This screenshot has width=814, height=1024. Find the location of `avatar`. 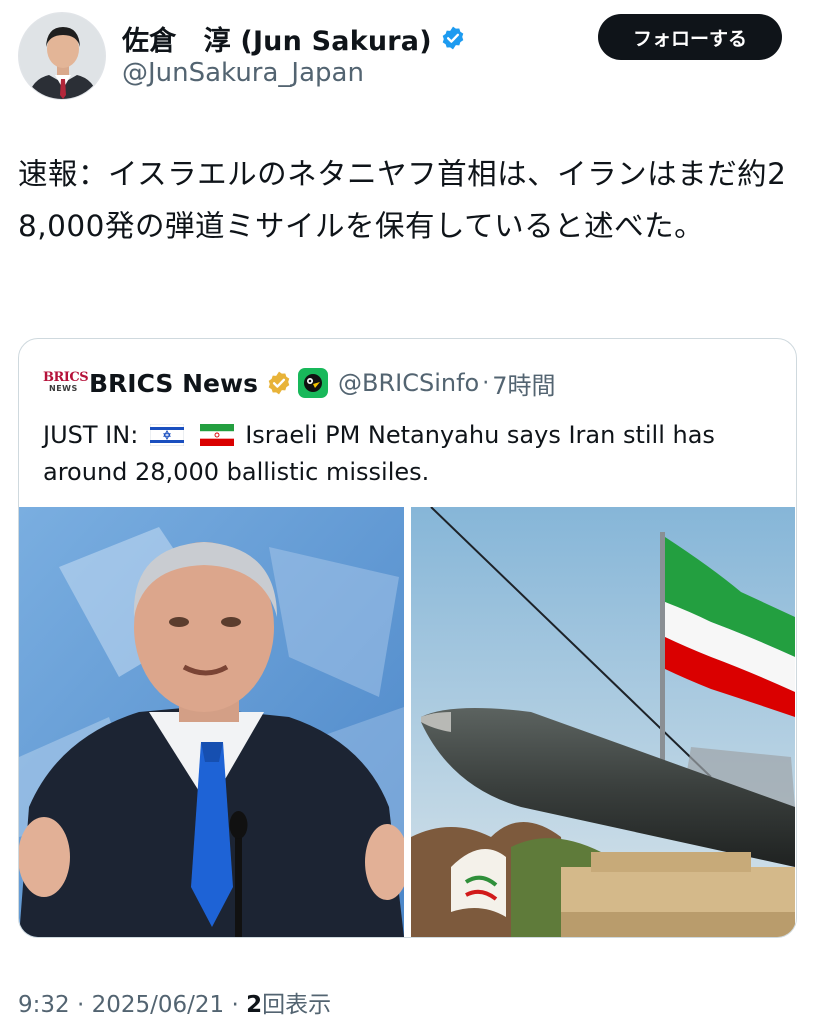

avatar is located at coordinates (62, 56).